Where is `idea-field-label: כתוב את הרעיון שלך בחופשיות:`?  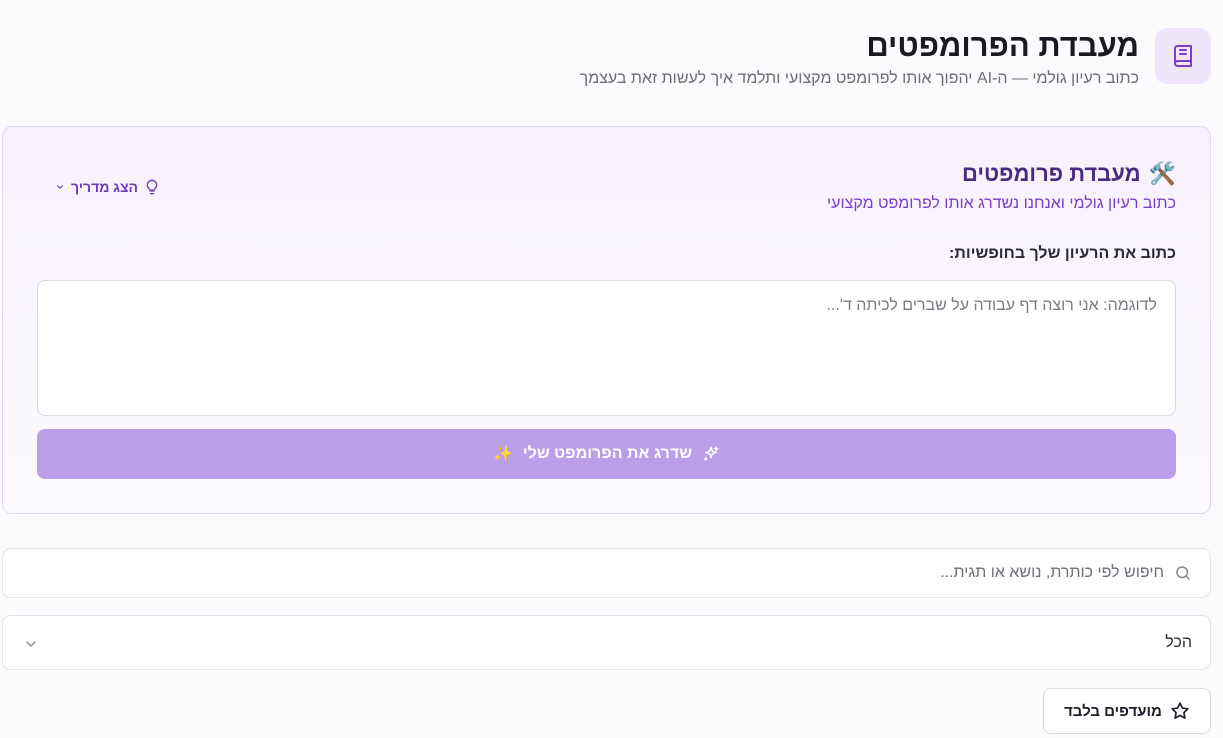
idea-field-label: כתוב את הרעיון שלך בחופשיות: is located at coordinates (1062, 253).